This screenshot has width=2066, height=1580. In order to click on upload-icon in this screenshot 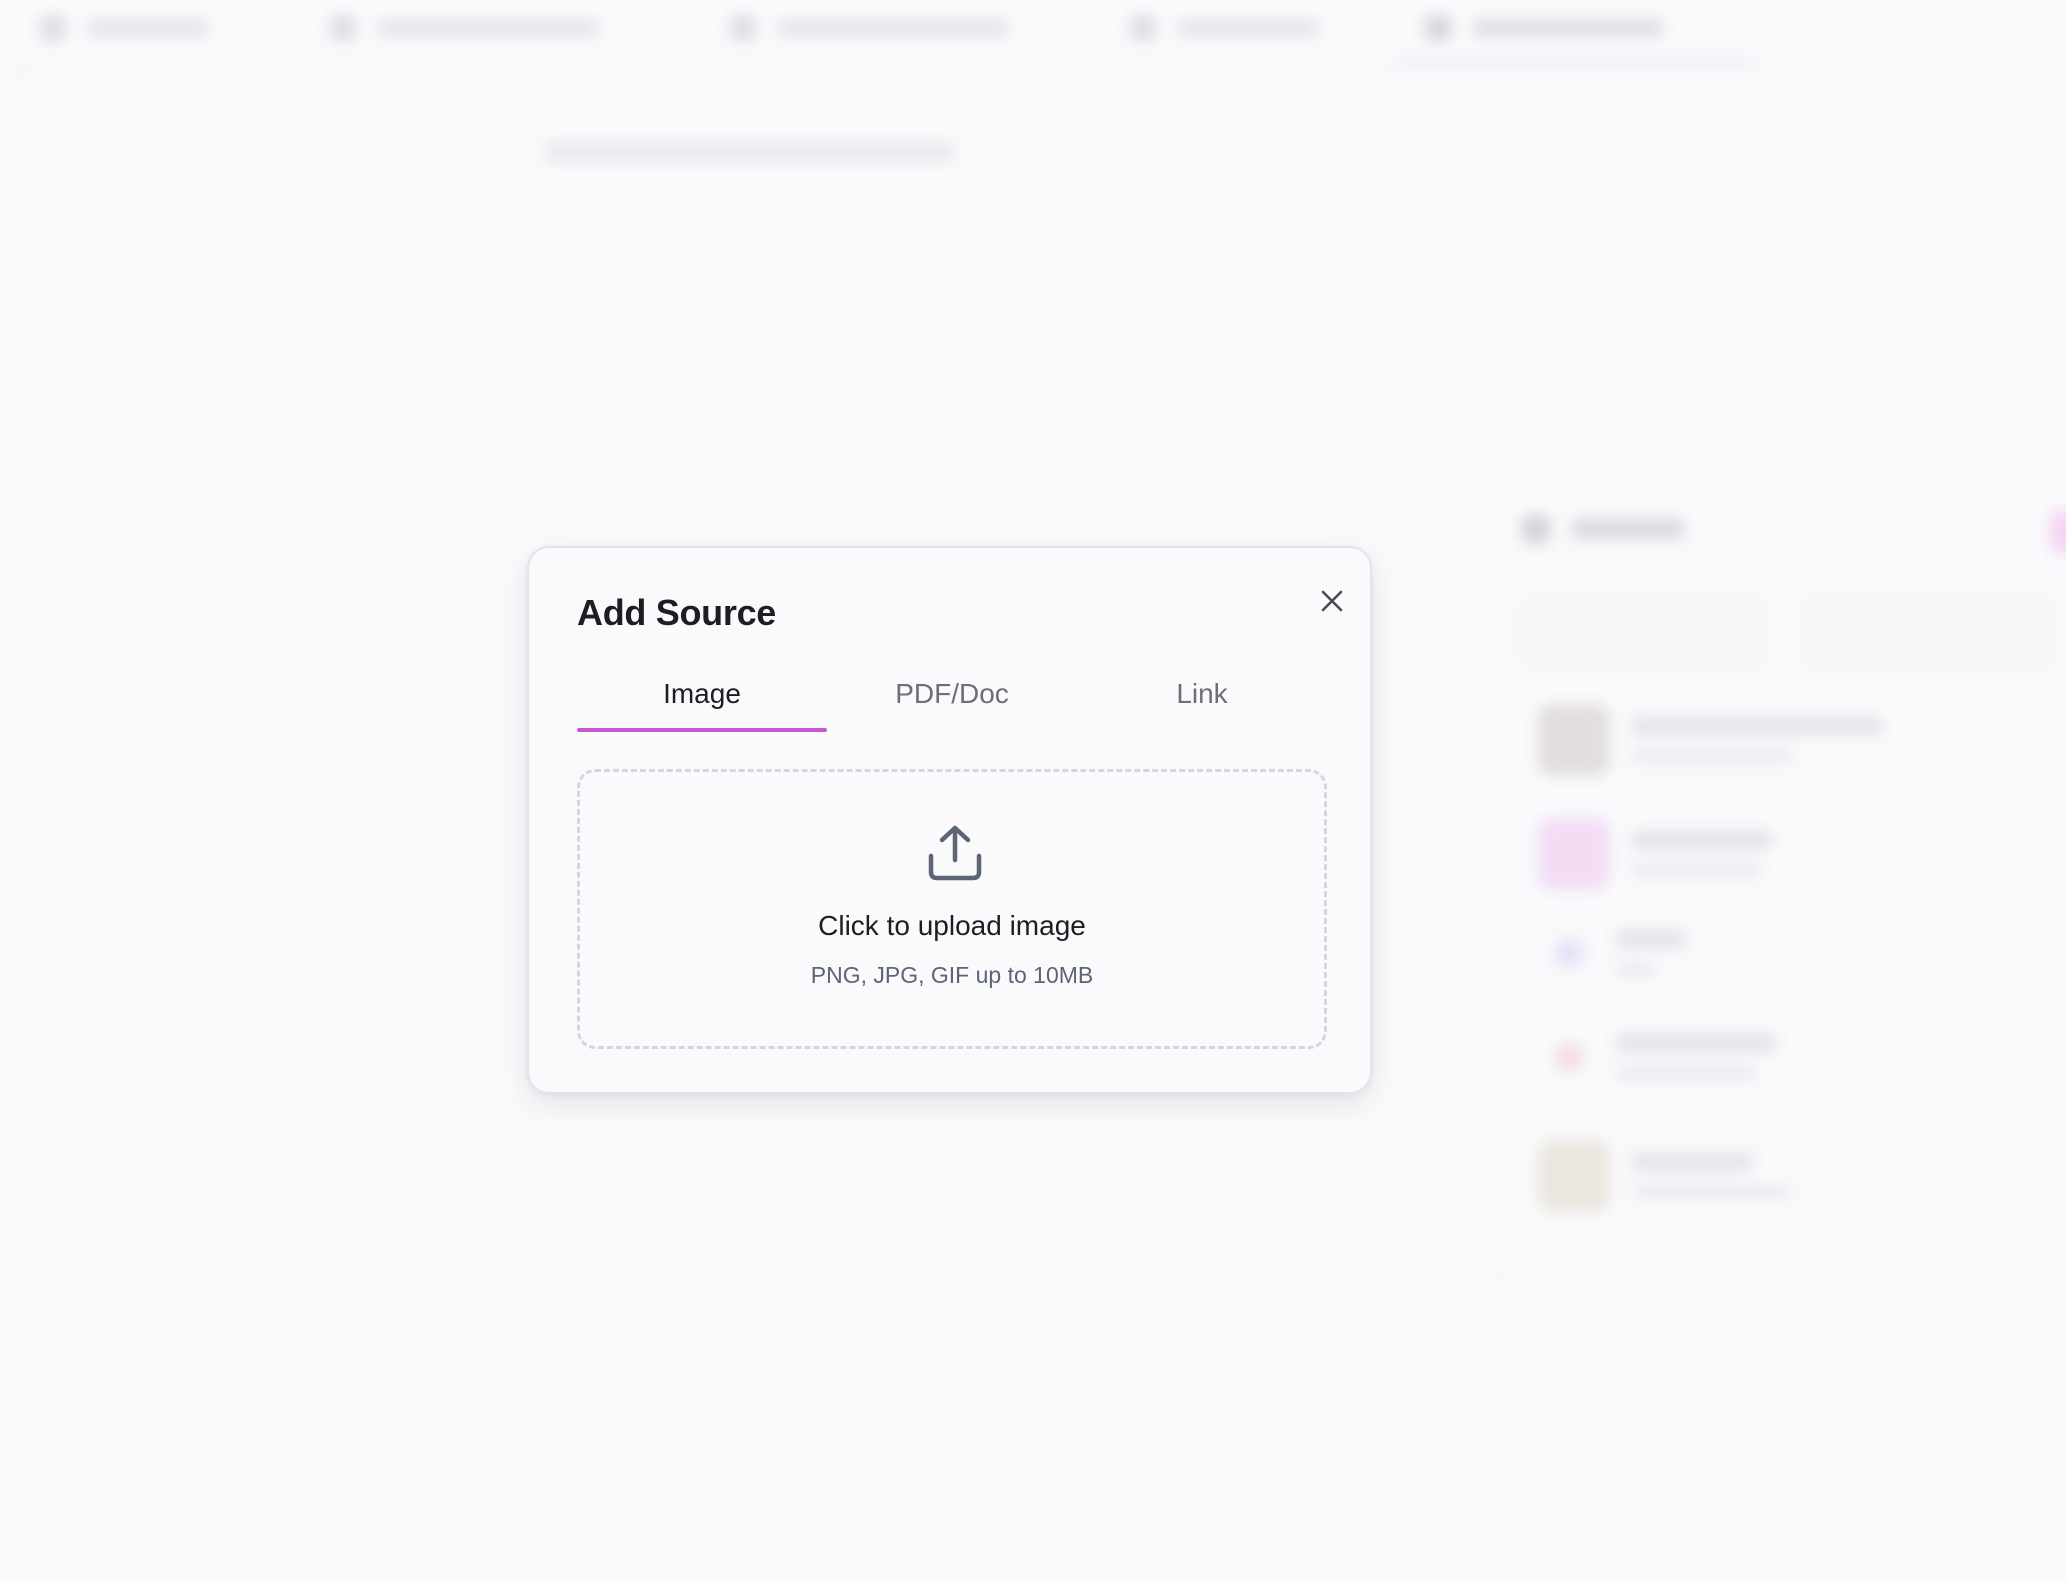, I will do `click(955, 853)`.